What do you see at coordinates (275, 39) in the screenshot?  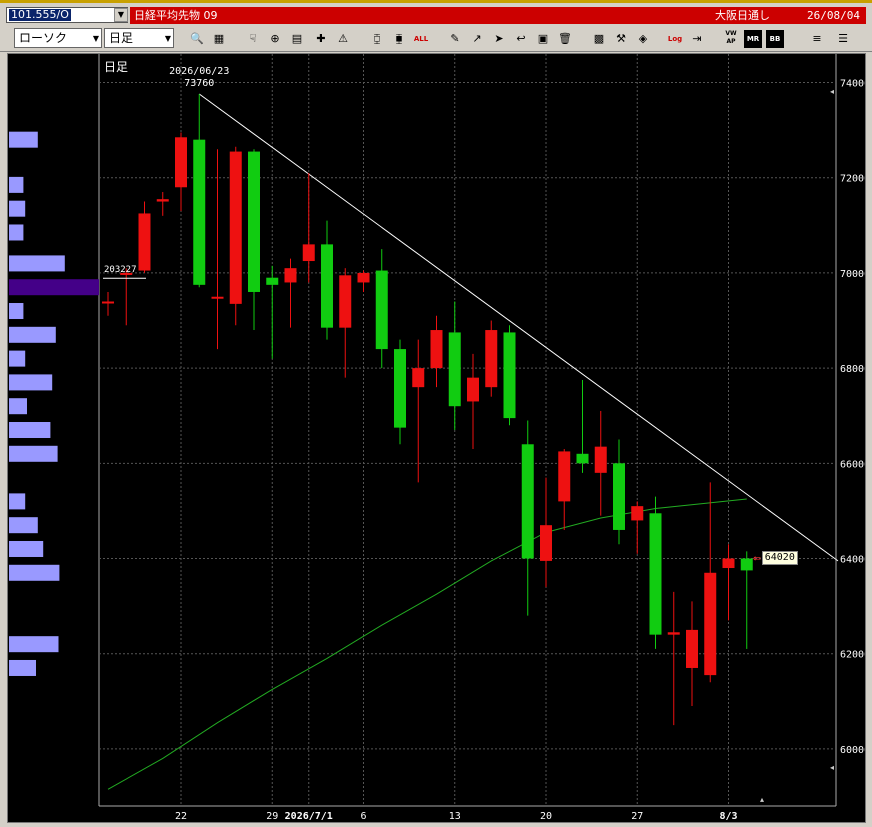 I see `zoom-icon: ⊕` at bounding box center [275, 39].